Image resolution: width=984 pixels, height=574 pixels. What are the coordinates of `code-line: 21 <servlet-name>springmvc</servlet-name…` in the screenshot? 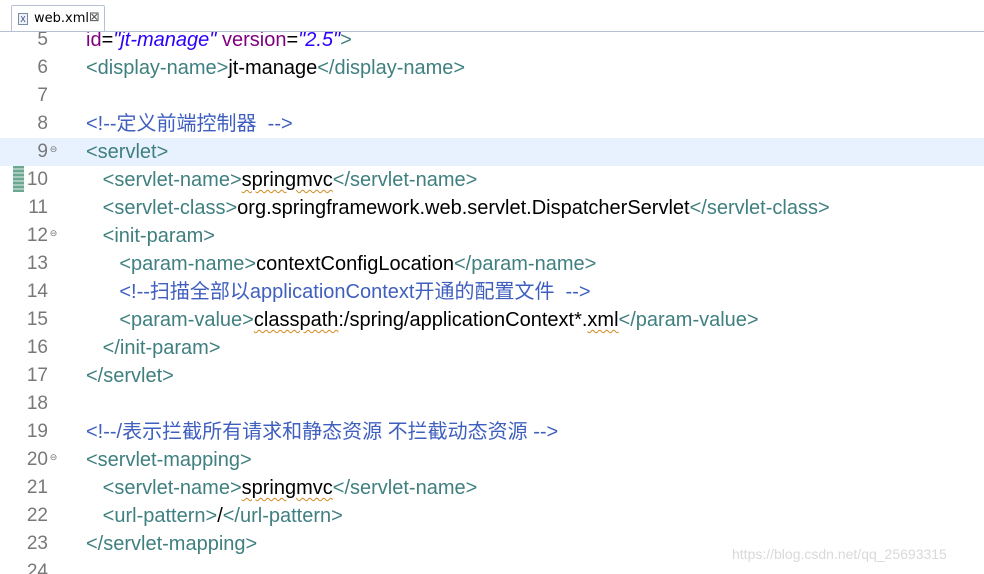 It's located at (492, 488).